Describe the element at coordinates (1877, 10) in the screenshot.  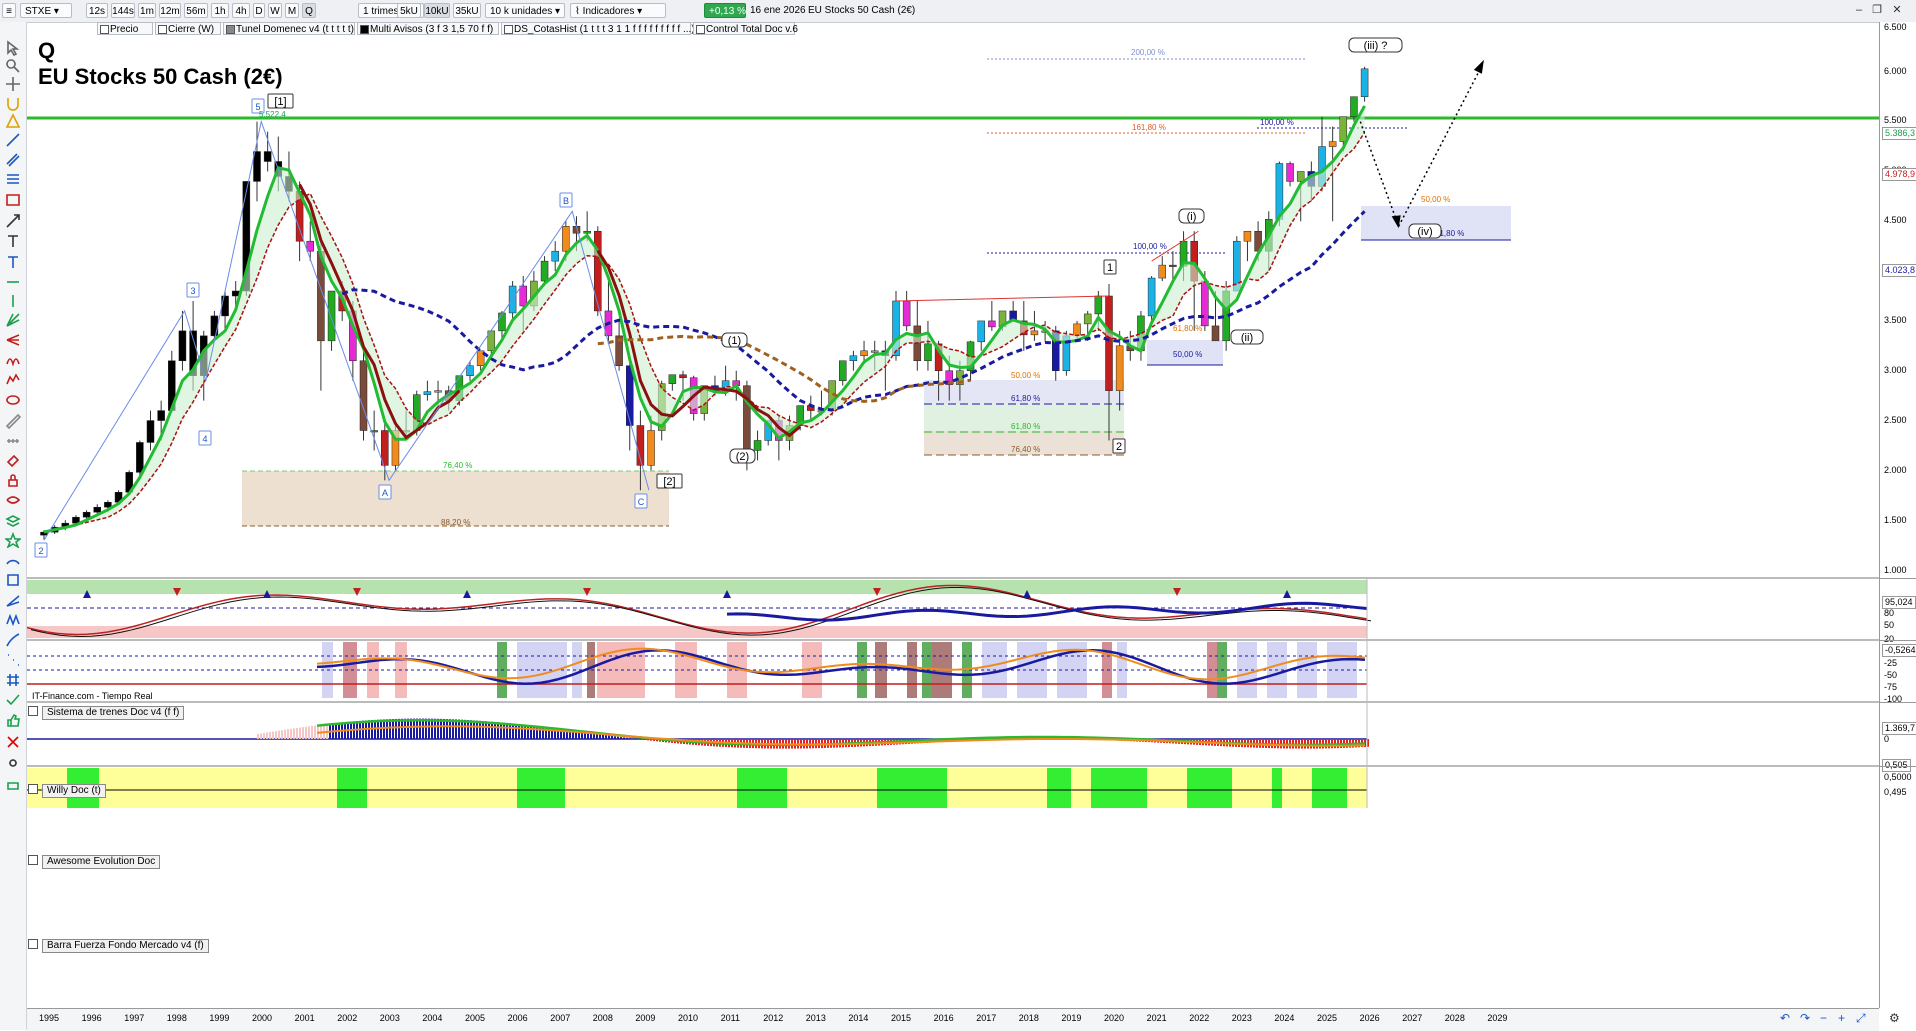
I see `restore-icon: ❐` at that location.